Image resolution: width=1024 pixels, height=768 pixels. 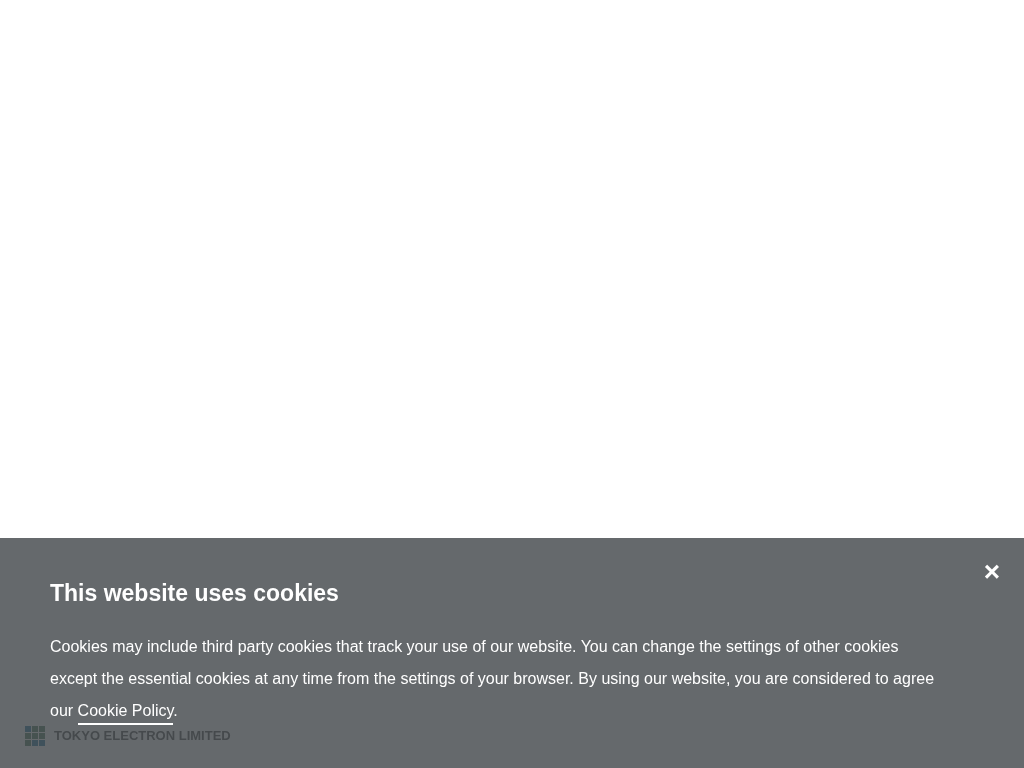 What do you see at coordinates (125, 713) in the screenshot?
I see `cookie-policy-link: Cookie Policy` at bounding box center [125, 713].